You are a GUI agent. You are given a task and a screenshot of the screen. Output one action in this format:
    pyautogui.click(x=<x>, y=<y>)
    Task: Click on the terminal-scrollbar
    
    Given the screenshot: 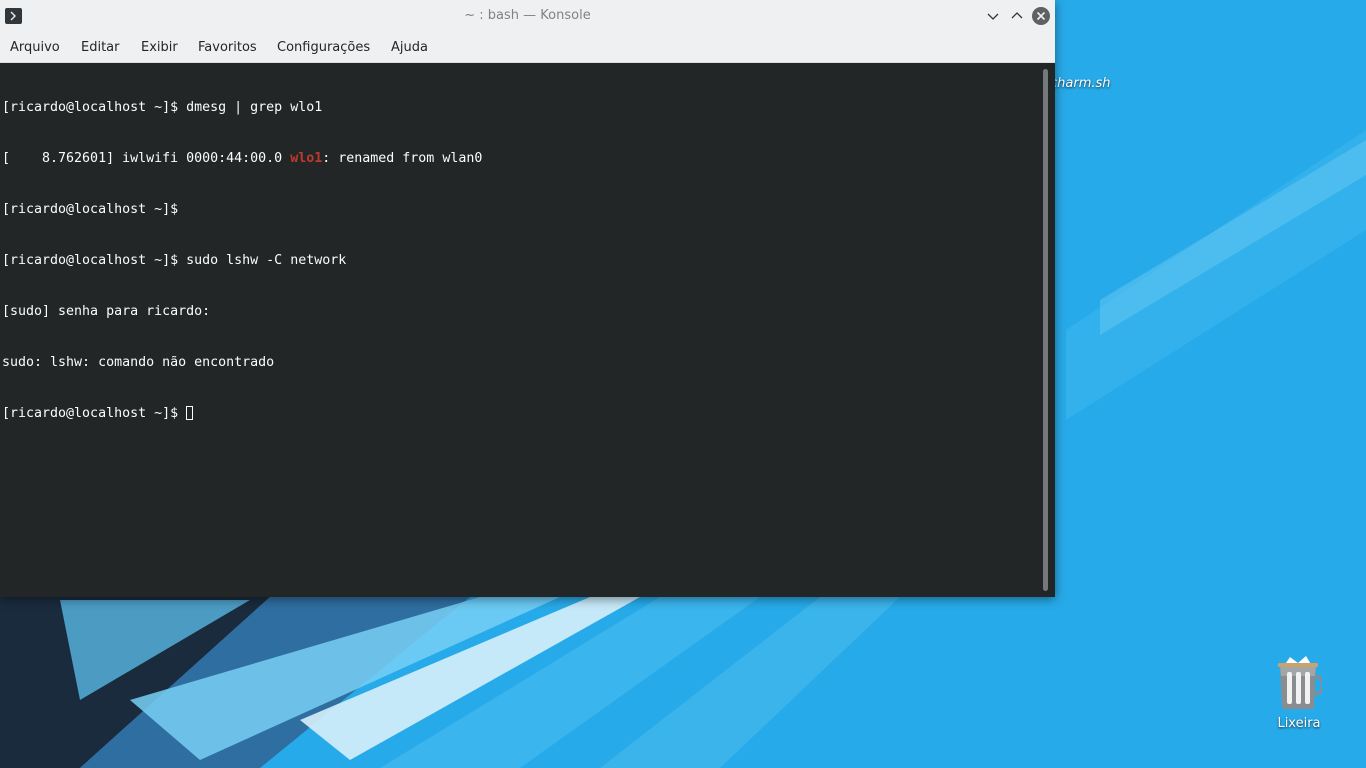 What is the action you would take?
    pyautogui.click(x=1047, y=330)
    